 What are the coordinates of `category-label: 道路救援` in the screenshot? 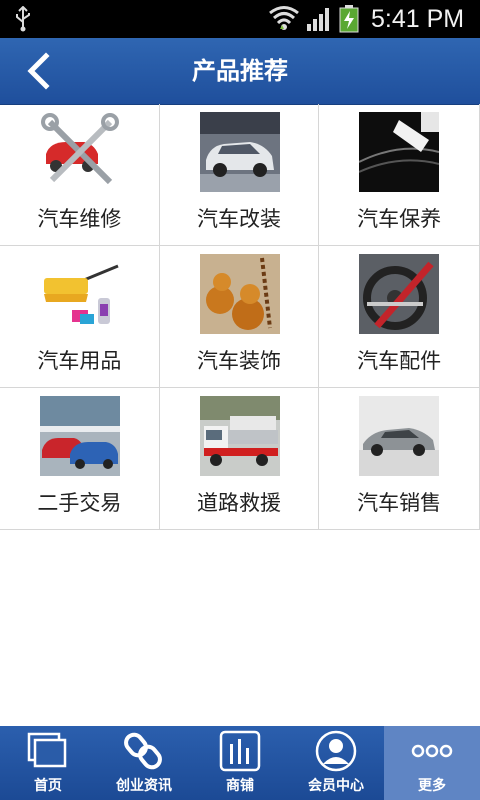 It's located at (239, 503).